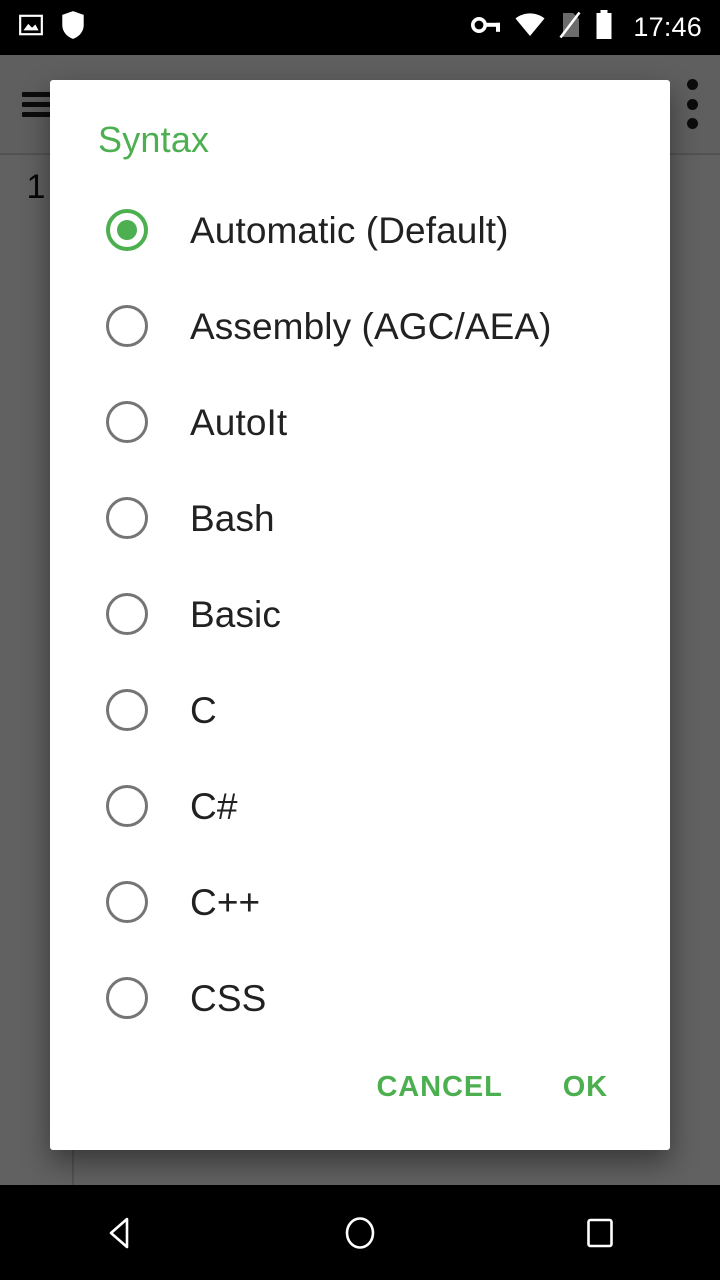 This screenshot has width=720, height=1280. Describe the element at coordinates (360, 710) in the screenshot. I see `syntax-option-row: C` at that location.